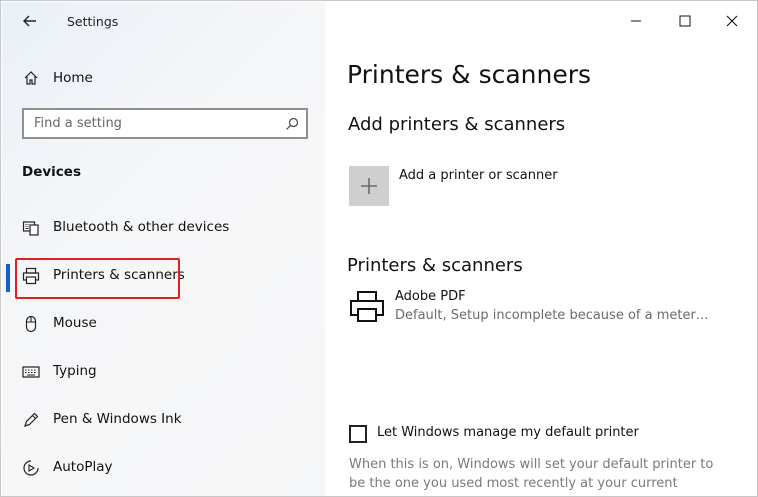 This screenshot has width=758, height=497. I want to click on sidebar-item-label: Pen & Windows Ink, so click(117, 419).